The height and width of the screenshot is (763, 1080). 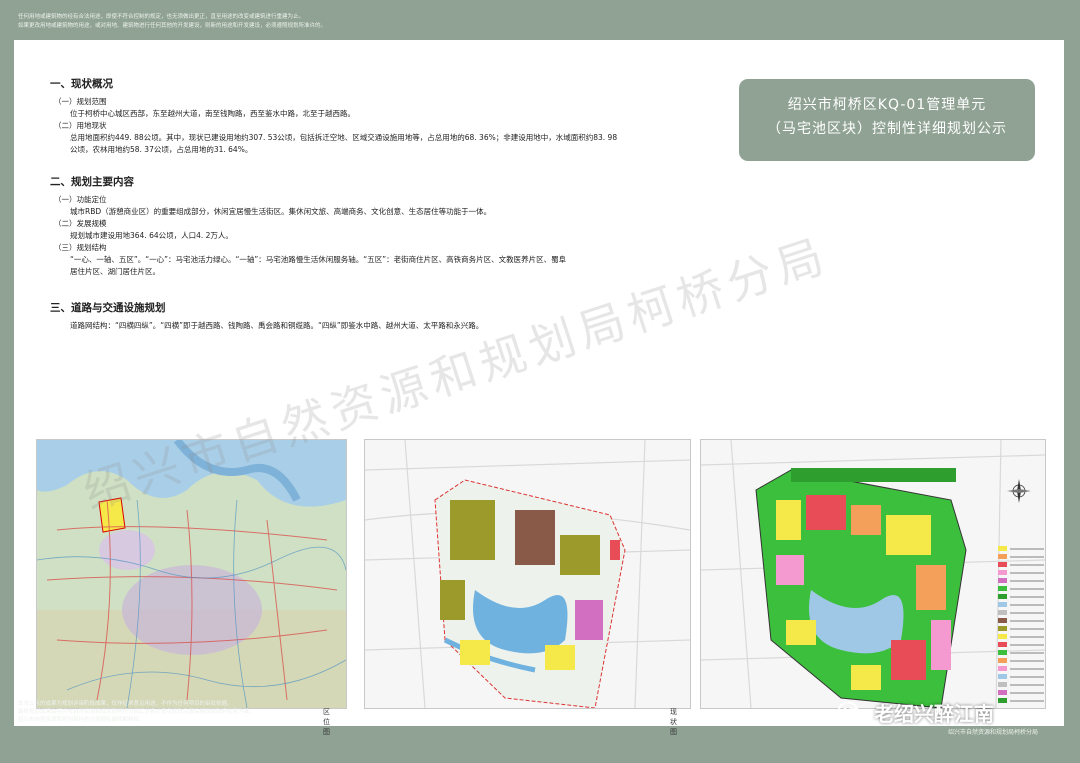 What do you see at coordinates (934, 713) in the screenshot?
I see `brand-text: 老绍兴醉江南` at bounding box center [934, 713].